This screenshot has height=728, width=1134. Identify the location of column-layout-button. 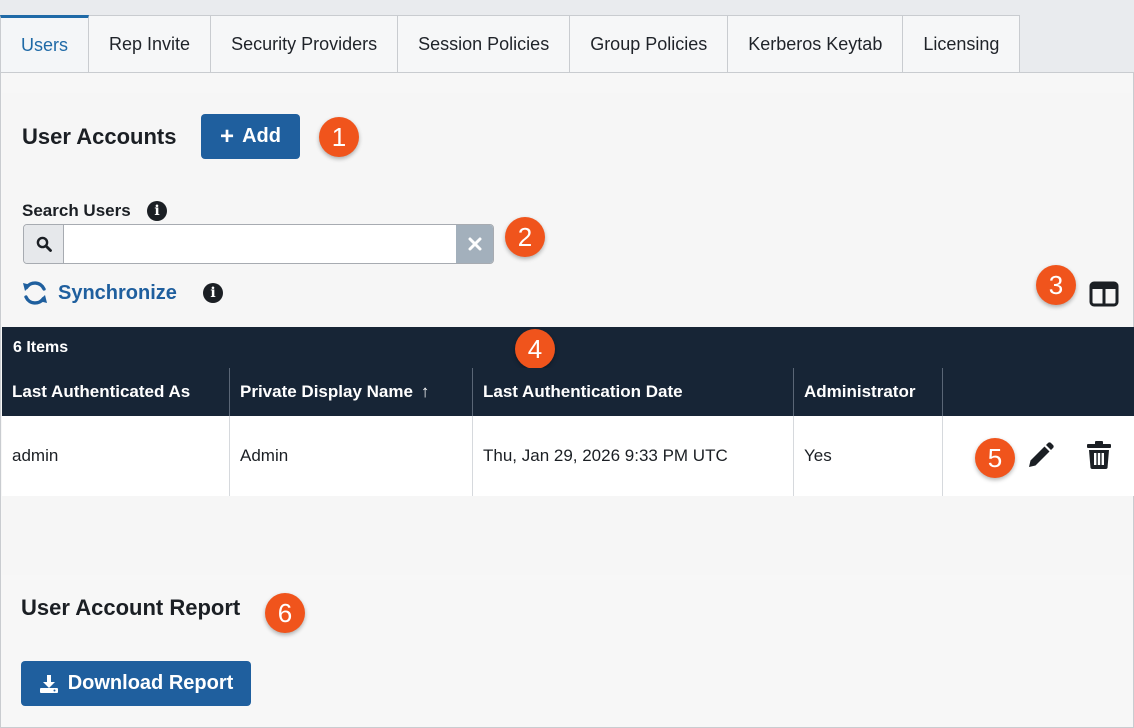
(1104, 294).